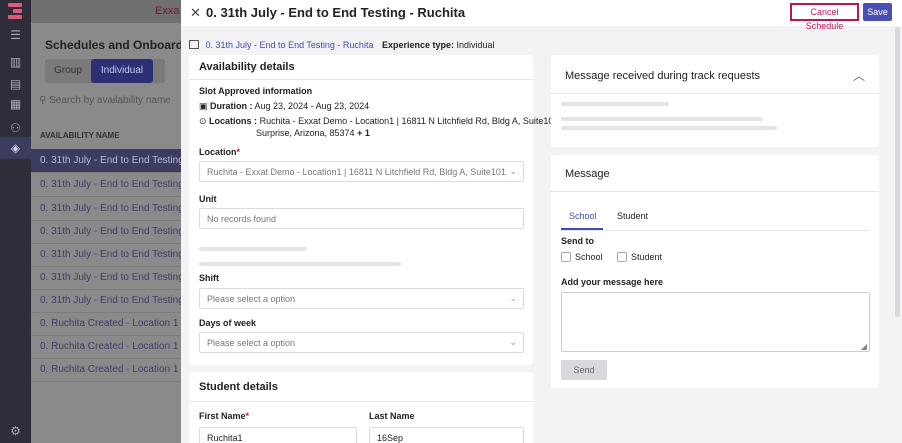  Describe the element at coordinates (15, 62) in the screenshot. I see `analytics-icon: ▥` at that location.